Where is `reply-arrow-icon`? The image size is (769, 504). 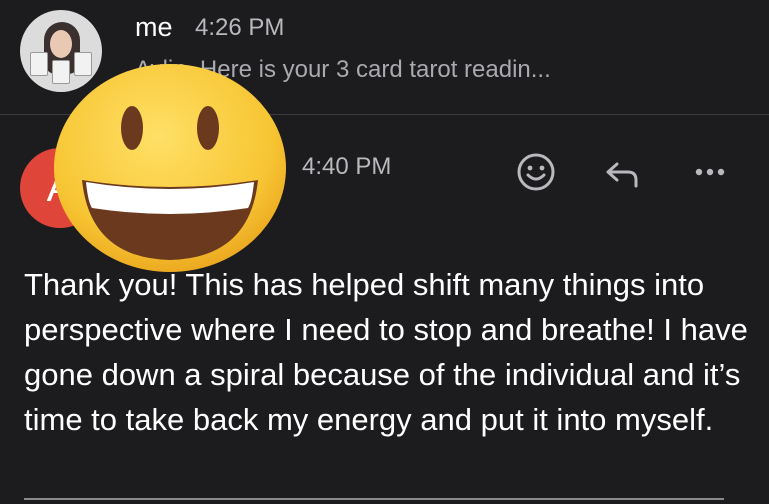
reply-arrow-icon is located at coordinates (622, 175).